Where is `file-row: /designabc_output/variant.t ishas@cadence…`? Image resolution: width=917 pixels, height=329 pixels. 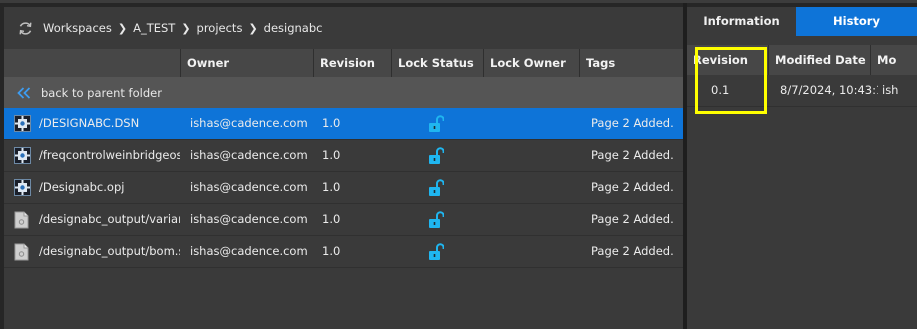 file-row: /designabc_output/variant.t ishas@cadence… is located at coordinates (343, 220).